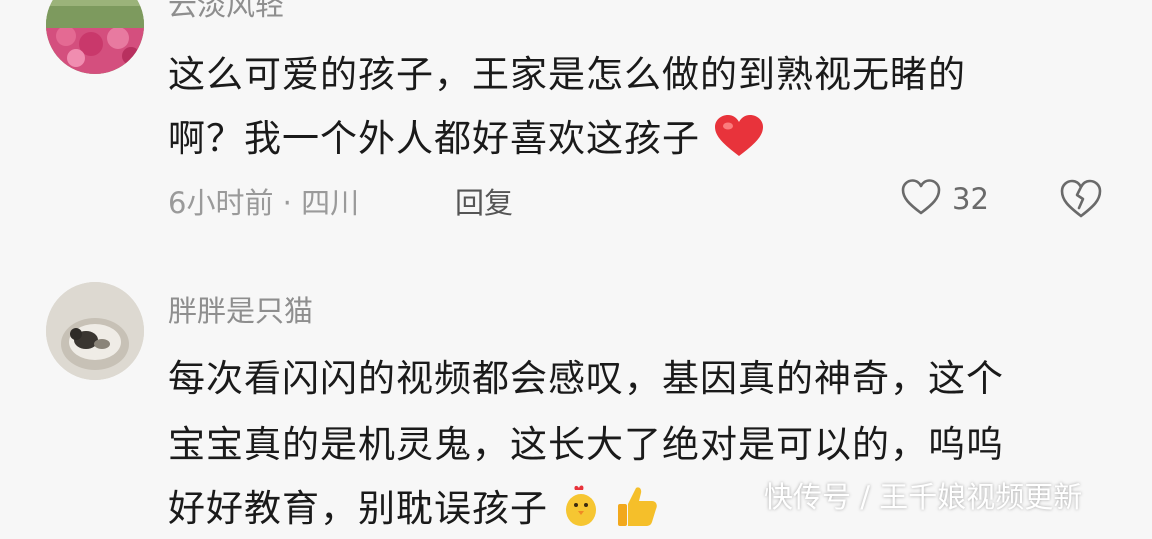 This screenshot has width=1152, height=539. What do you see at coordinates (264, 203) in the screenshot?
I see `comment-meta: 6小时前 · 四川` at bounding box center [264, 203].